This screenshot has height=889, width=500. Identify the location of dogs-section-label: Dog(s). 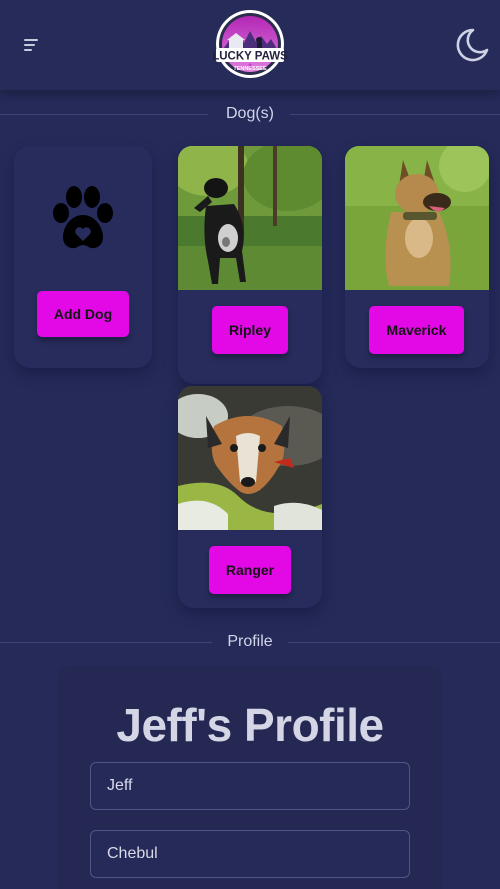
(249, 113).